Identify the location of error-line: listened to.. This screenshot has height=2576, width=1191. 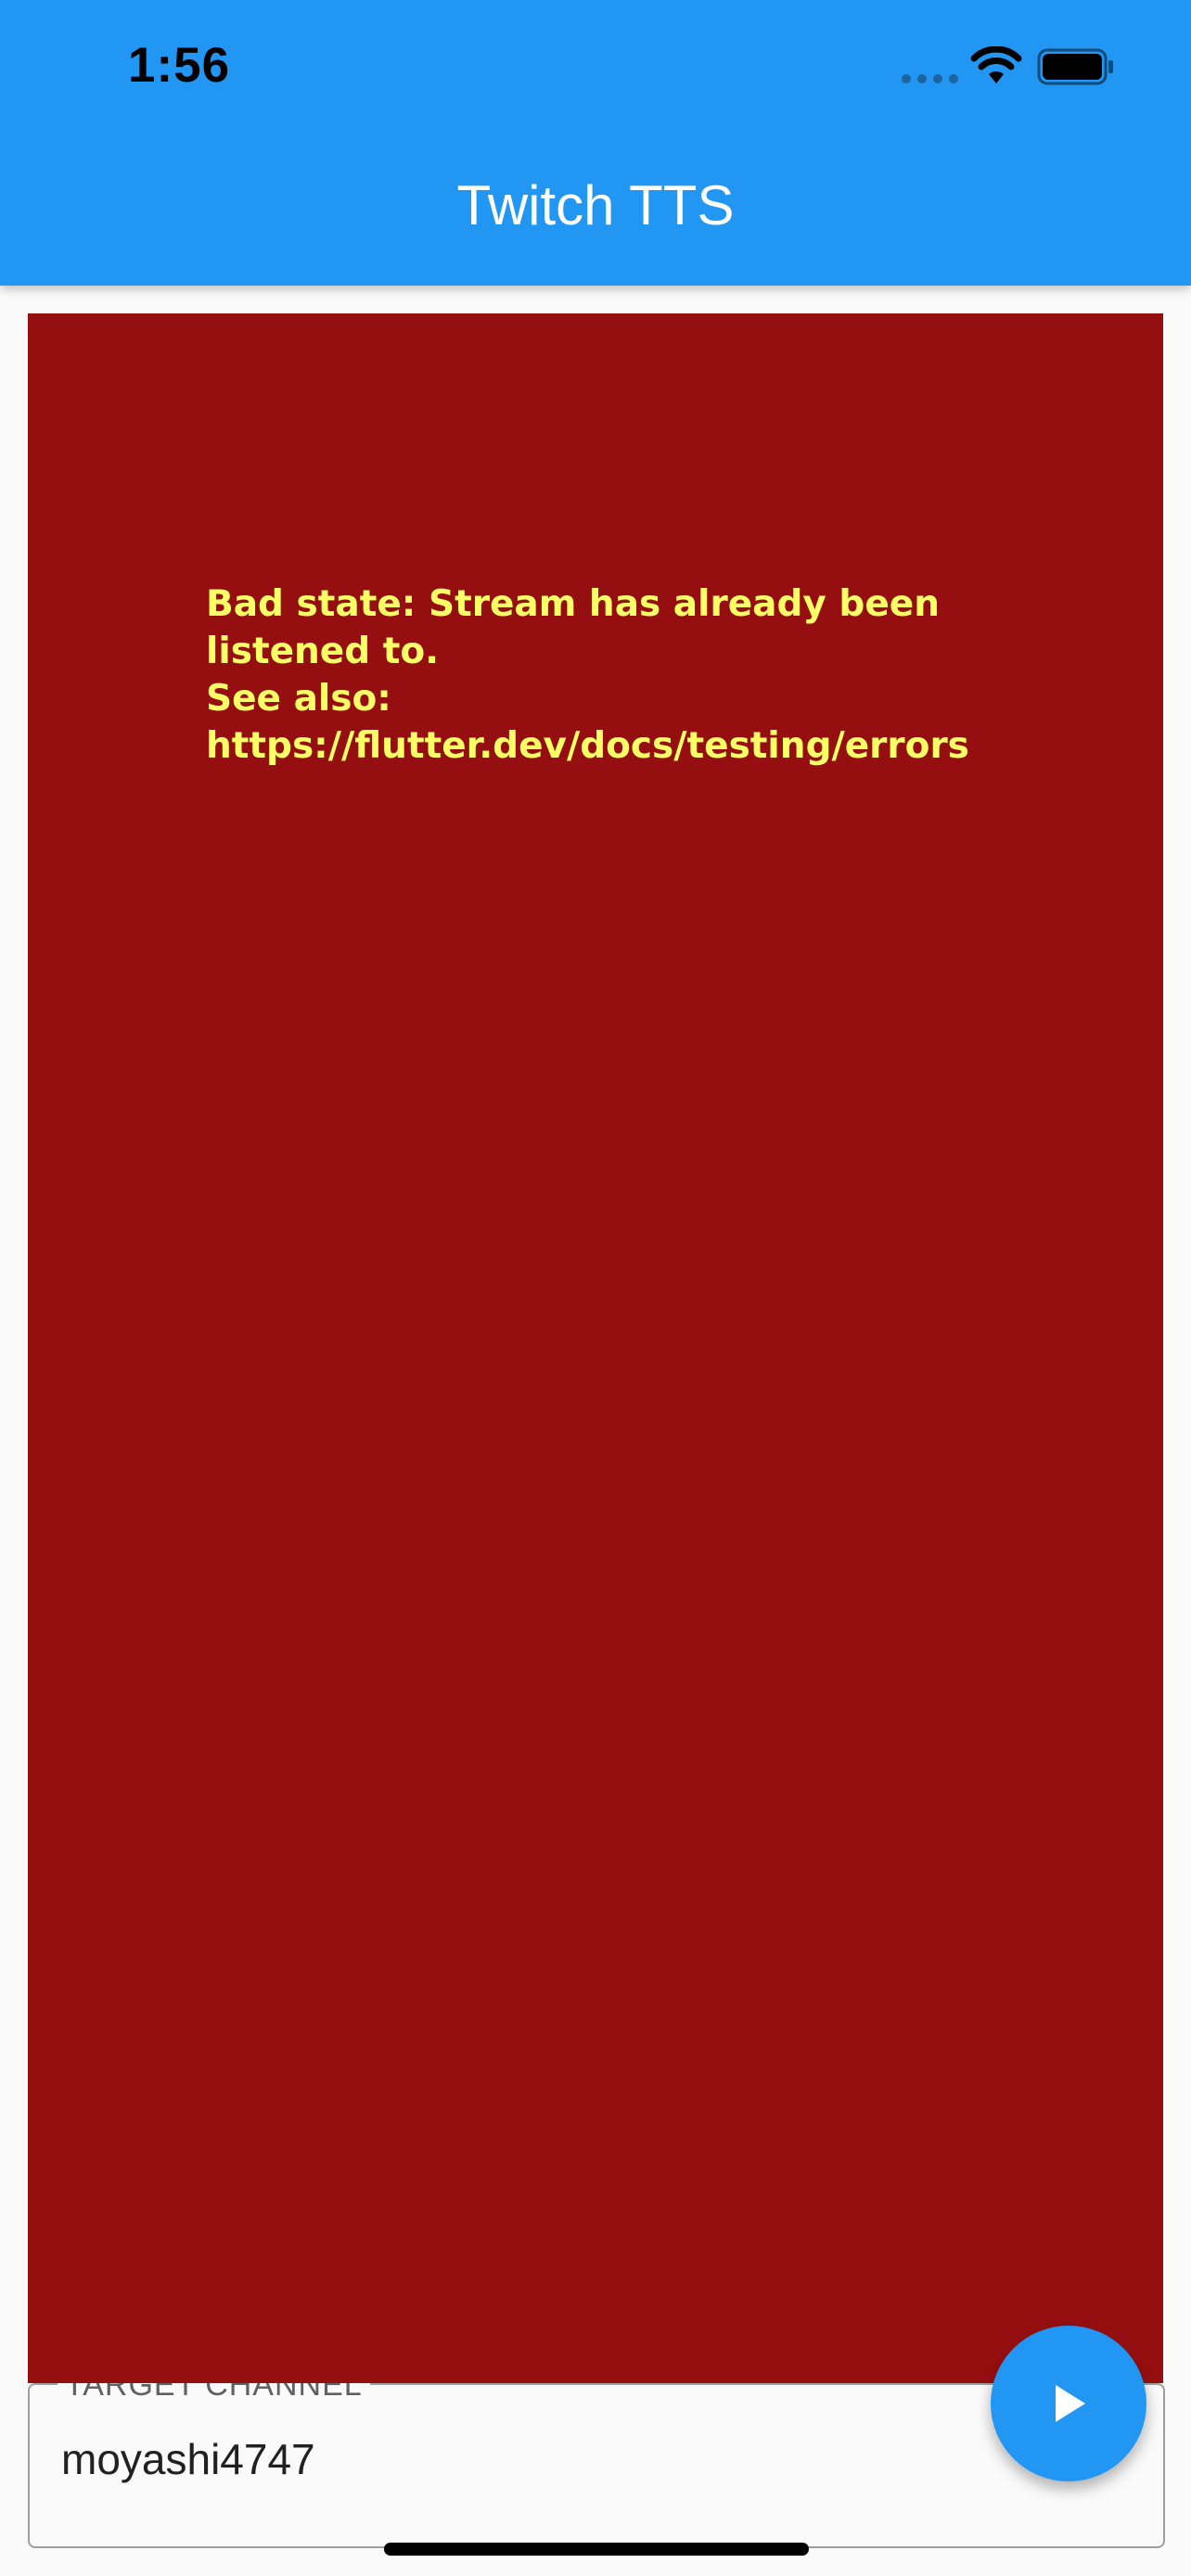
(323, 652).